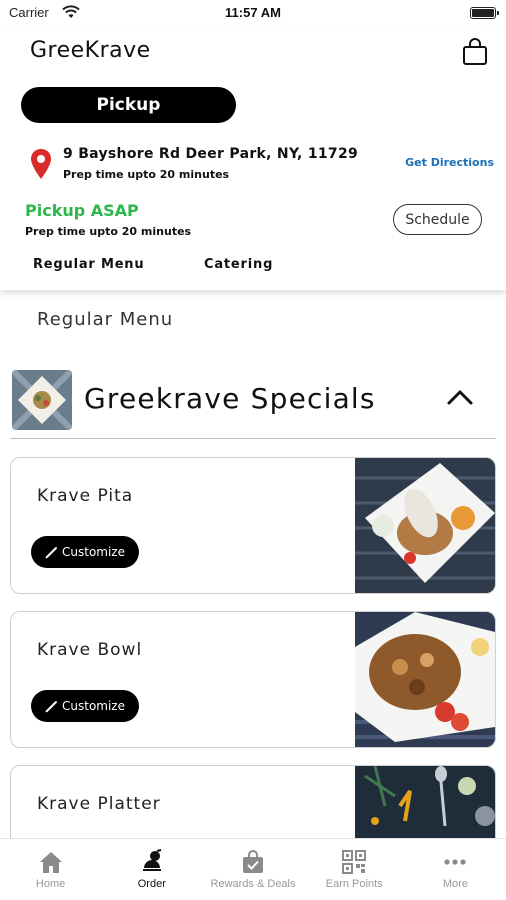 This screenshot has height=900, width=506. Describe the element at coordinates (449, 162) in the screenshot. I see `get-directions-link: Get Directions` at that location.